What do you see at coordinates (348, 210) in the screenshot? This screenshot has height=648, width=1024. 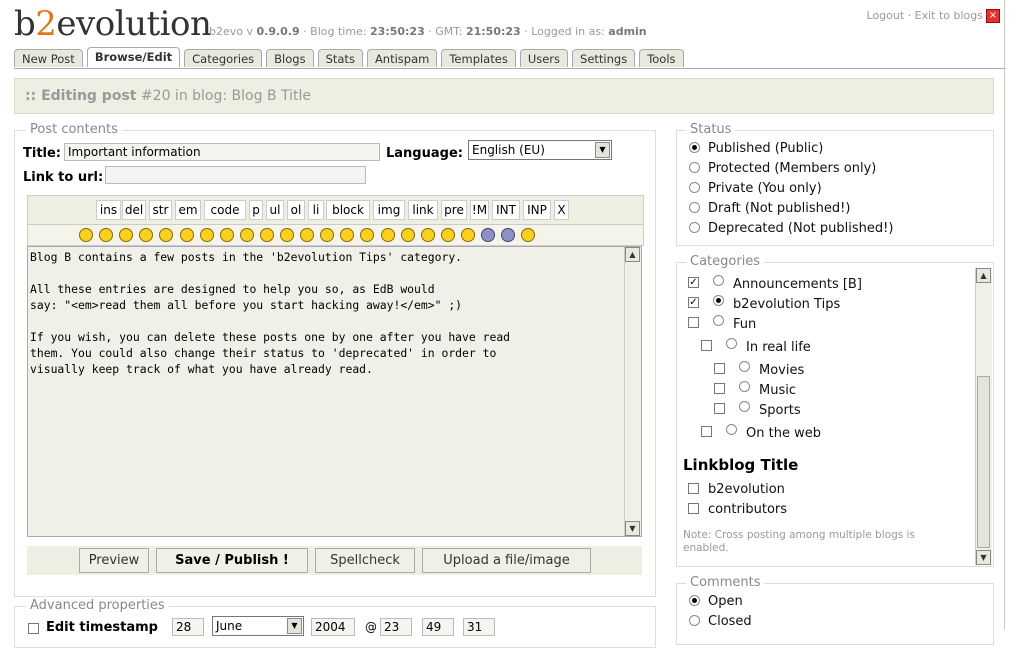 I see `quicktag-block-button: block` at bounding box center [348, 210].